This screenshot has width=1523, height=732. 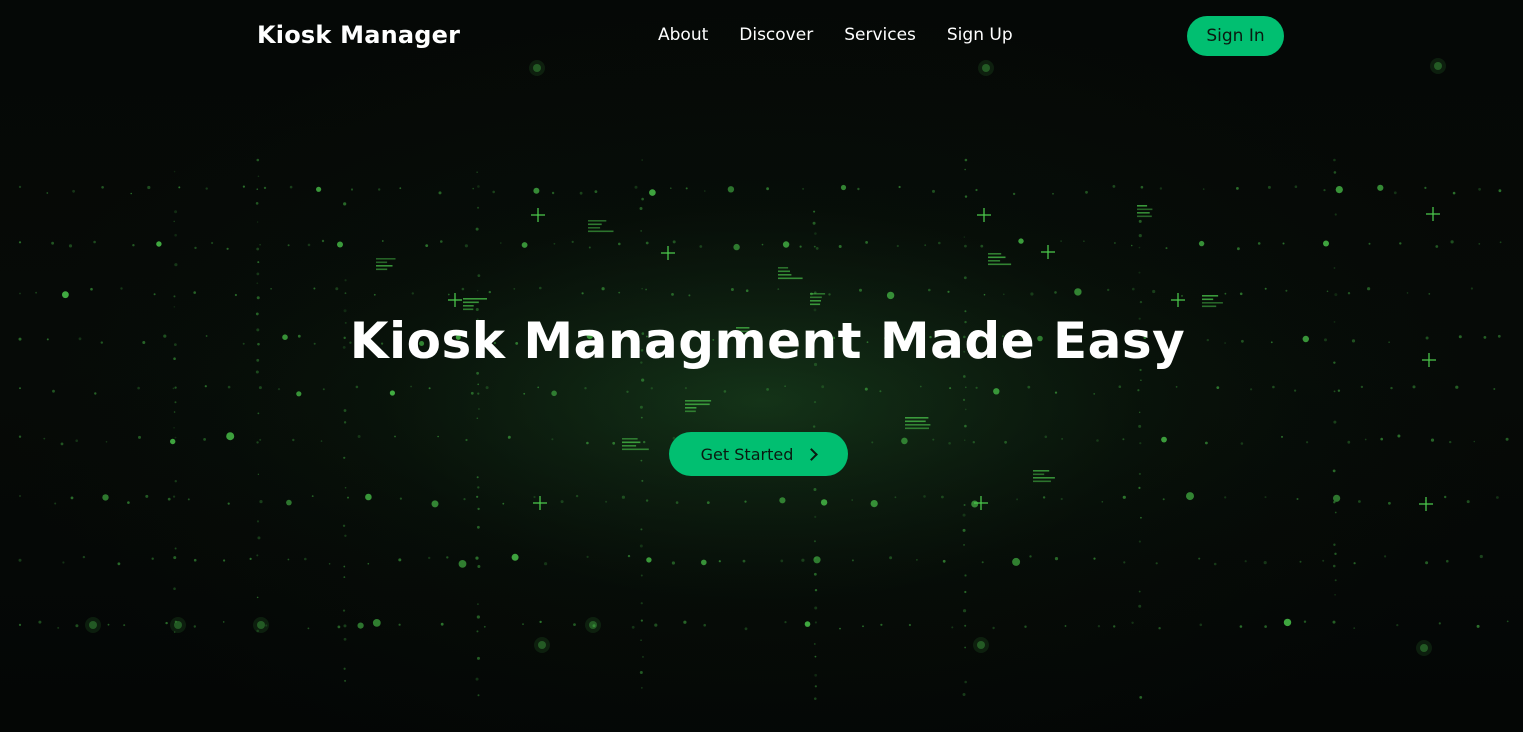 I want to click on nav-link-sign-up: Sign Up, so click(x=980, y=35).